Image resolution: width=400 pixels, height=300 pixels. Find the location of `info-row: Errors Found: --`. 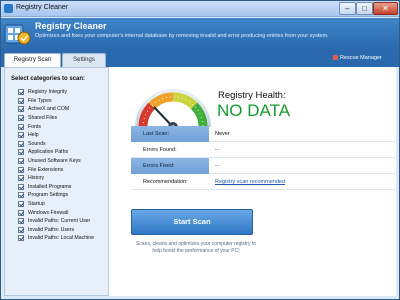

info-row: Errors Found: -- is located at coordinates (263, 150).